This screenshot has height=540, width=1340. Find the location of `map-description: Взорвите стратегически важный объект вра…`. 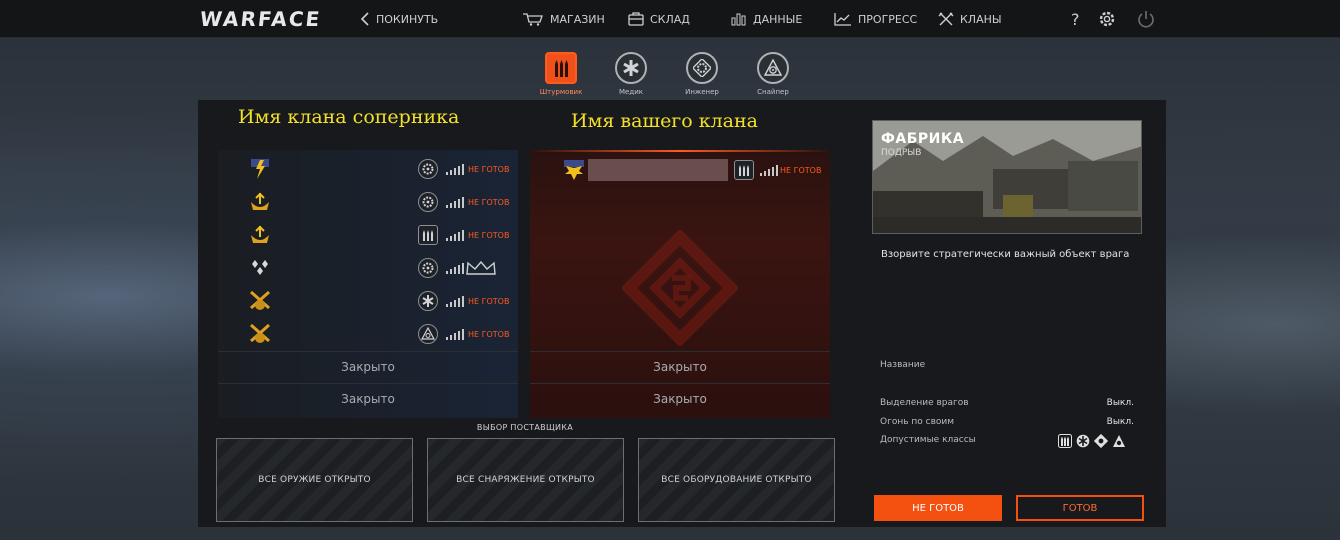

map-description: Взорвите стратегически важный объект вра… is located at coordinates (1005, 254).